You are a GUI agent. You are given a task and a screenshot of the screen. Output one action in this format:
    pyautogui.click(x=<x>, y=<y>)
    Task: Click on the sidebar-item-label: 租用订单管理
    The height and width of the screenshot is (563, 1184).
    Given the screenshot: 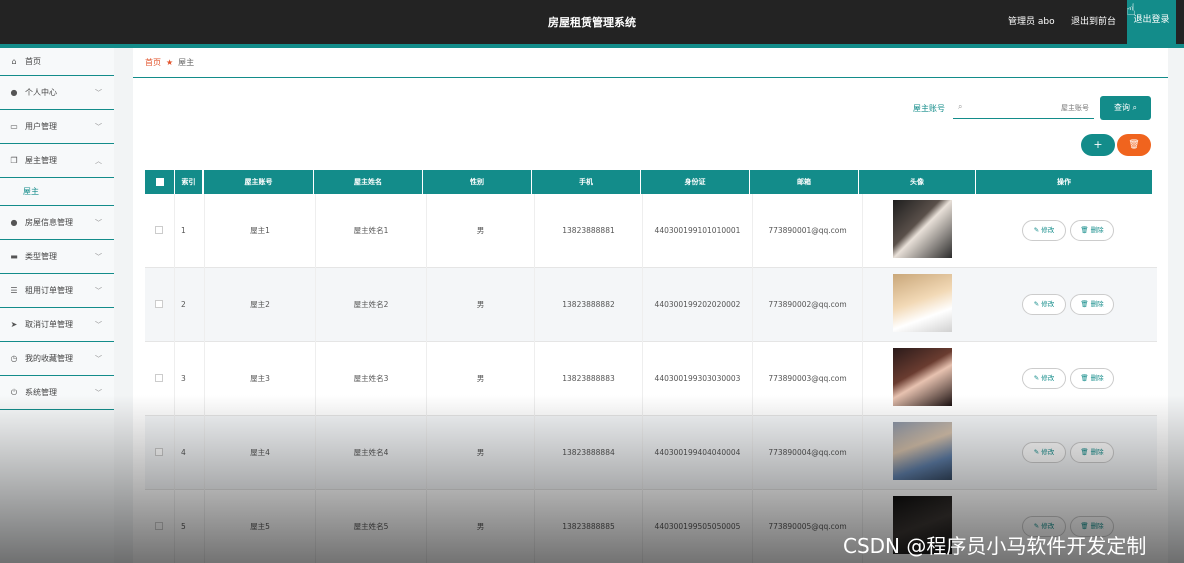 What is the action you would take?
    pyautogui.click(x=49, y=290)
    